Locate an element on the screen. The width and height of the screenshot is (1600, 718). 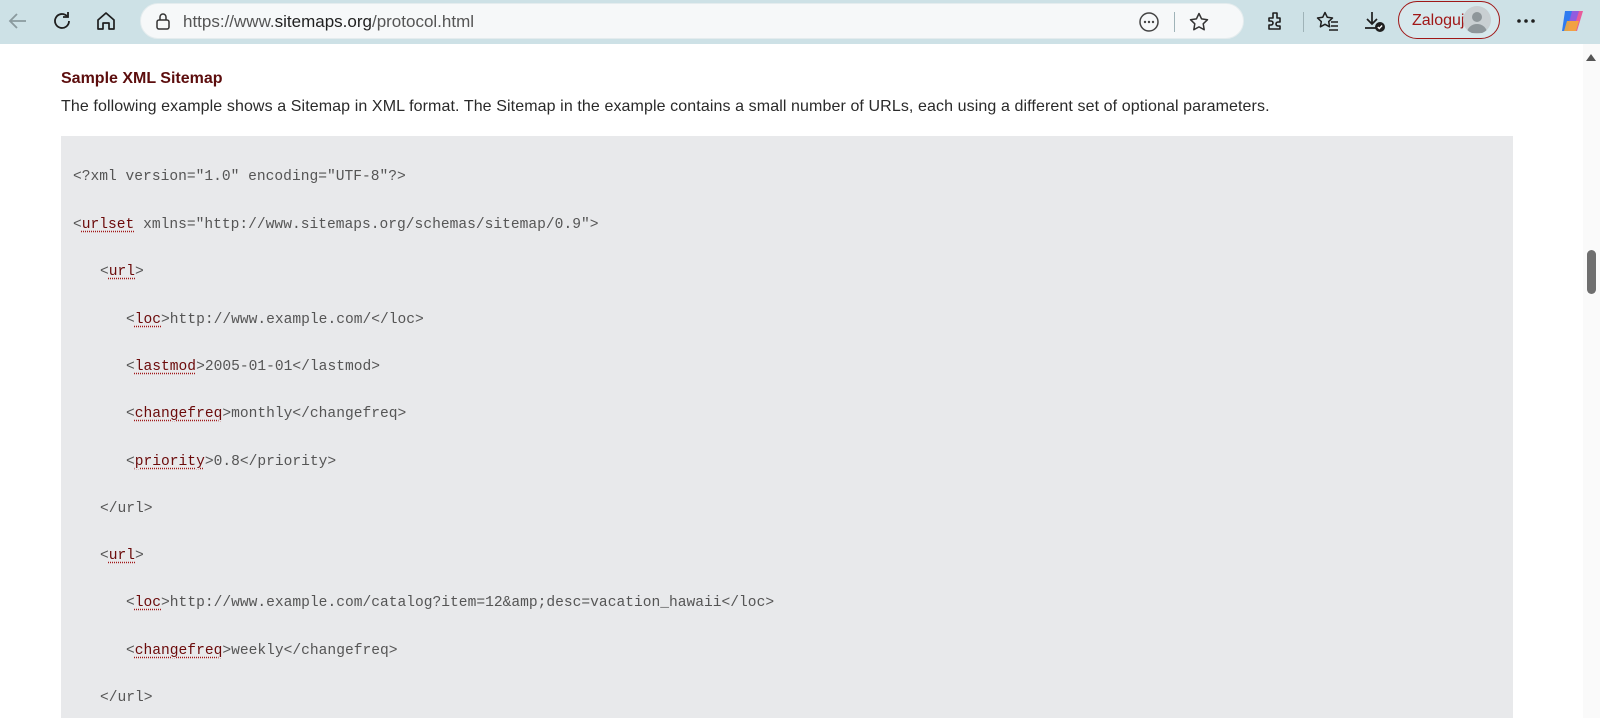
back-icon is located at coordinates (18, 21).